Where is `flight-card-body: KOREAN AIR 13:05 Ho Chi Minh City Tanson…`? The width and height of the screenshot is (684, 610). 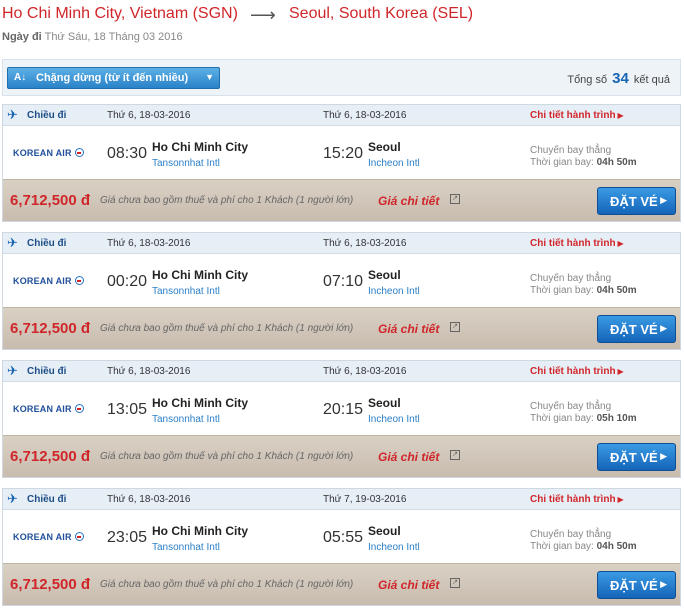 flight-card-body: KOREAN AIR 13:05 Ho Chi Minh City Tanson… is located at coordinates (341, 408).